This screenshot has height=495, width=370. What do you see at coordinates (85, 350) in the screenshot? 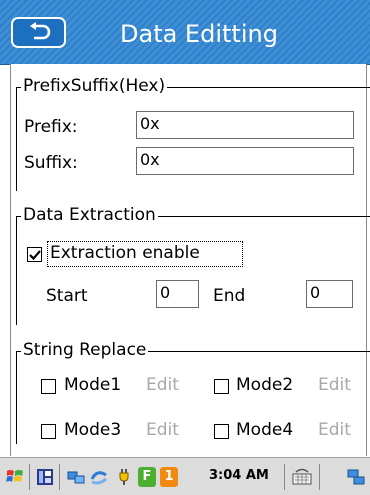
I see `string-replace-group-title: String Replace` at bounding box center [85, 350].